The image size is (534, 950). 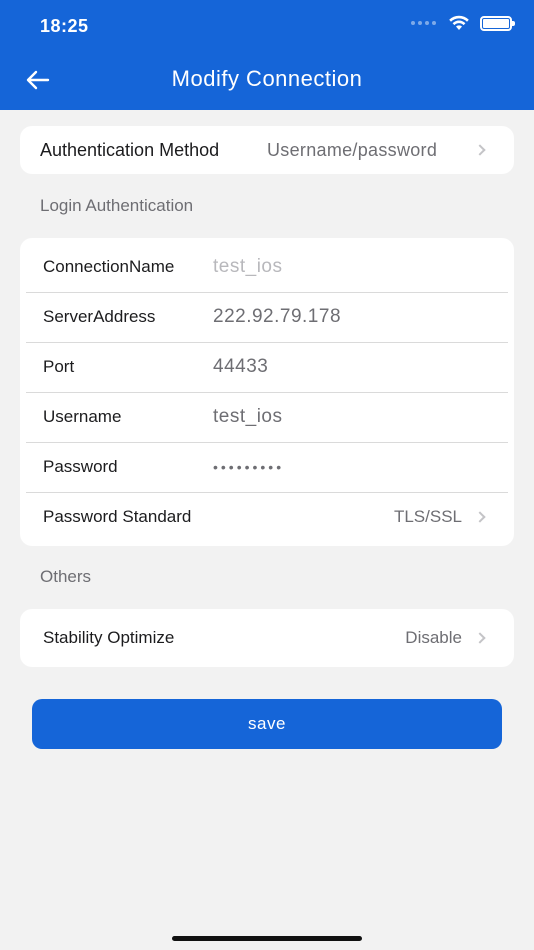 What do you see at coordinates (117, 205) in the screenshot?
I see `section-label-login: Login Authentication` at bounding box center [117, 205].